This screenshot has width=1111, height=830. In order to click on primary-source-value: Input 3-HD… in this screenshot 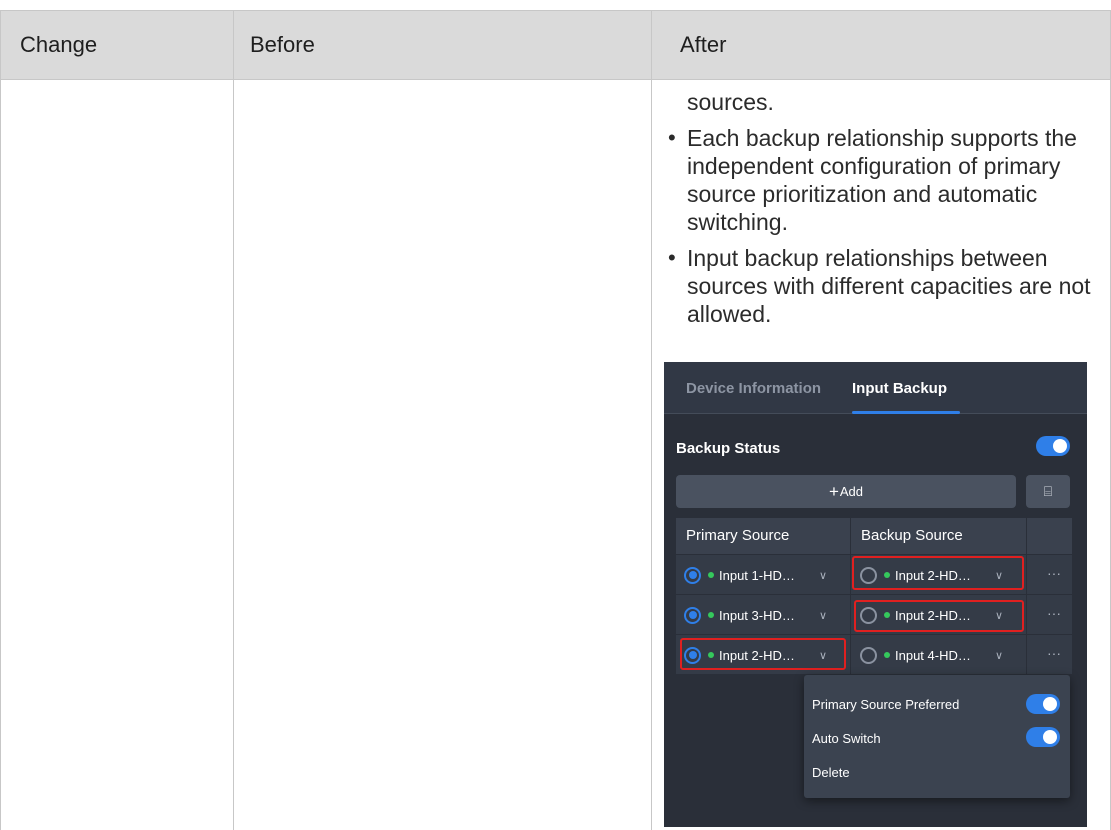, I will do `click(757, 615)`.